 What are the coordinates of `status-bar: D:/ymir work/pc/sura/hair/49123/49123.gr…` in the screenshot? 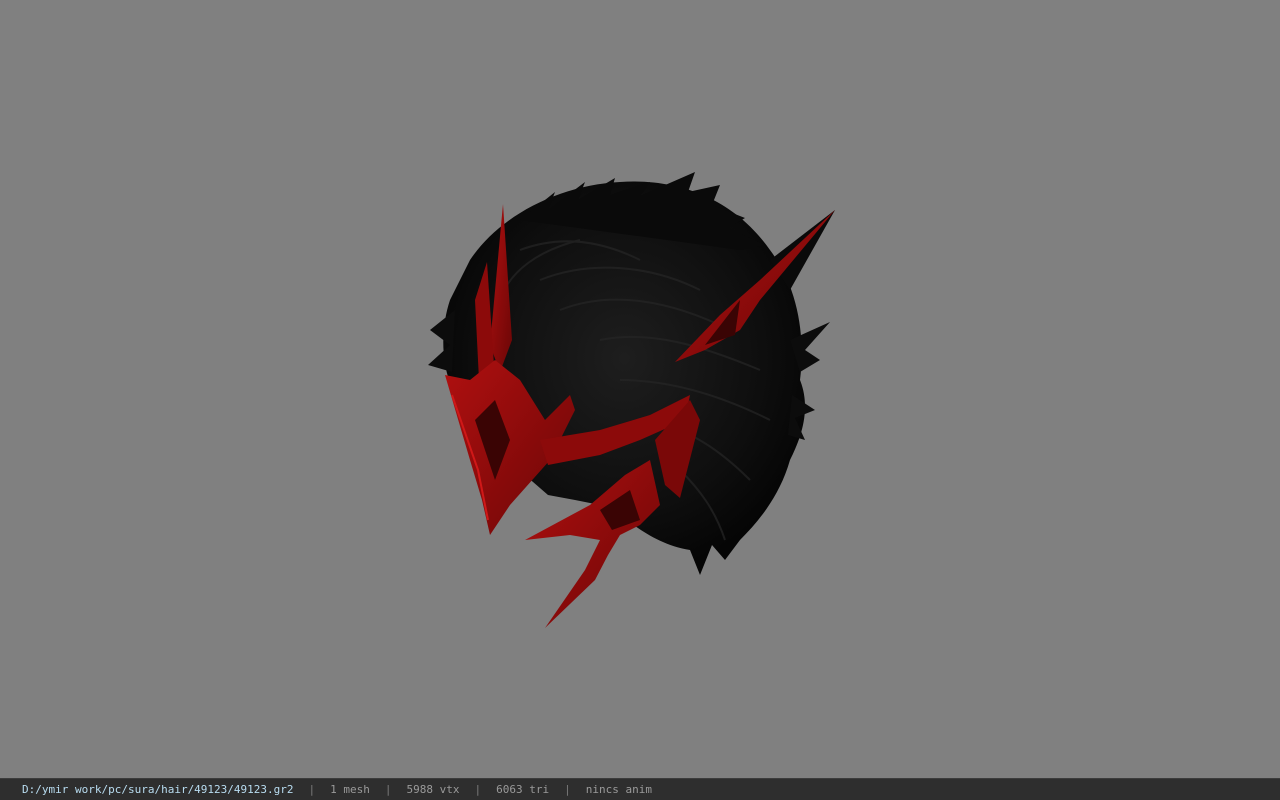 It's located at (640, 789).